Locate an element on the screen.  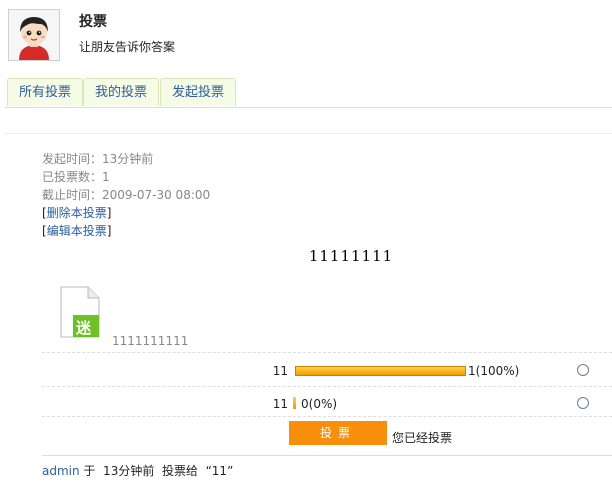
poll-option-row: 11 0(0%) is located at coordinates (306, 404).